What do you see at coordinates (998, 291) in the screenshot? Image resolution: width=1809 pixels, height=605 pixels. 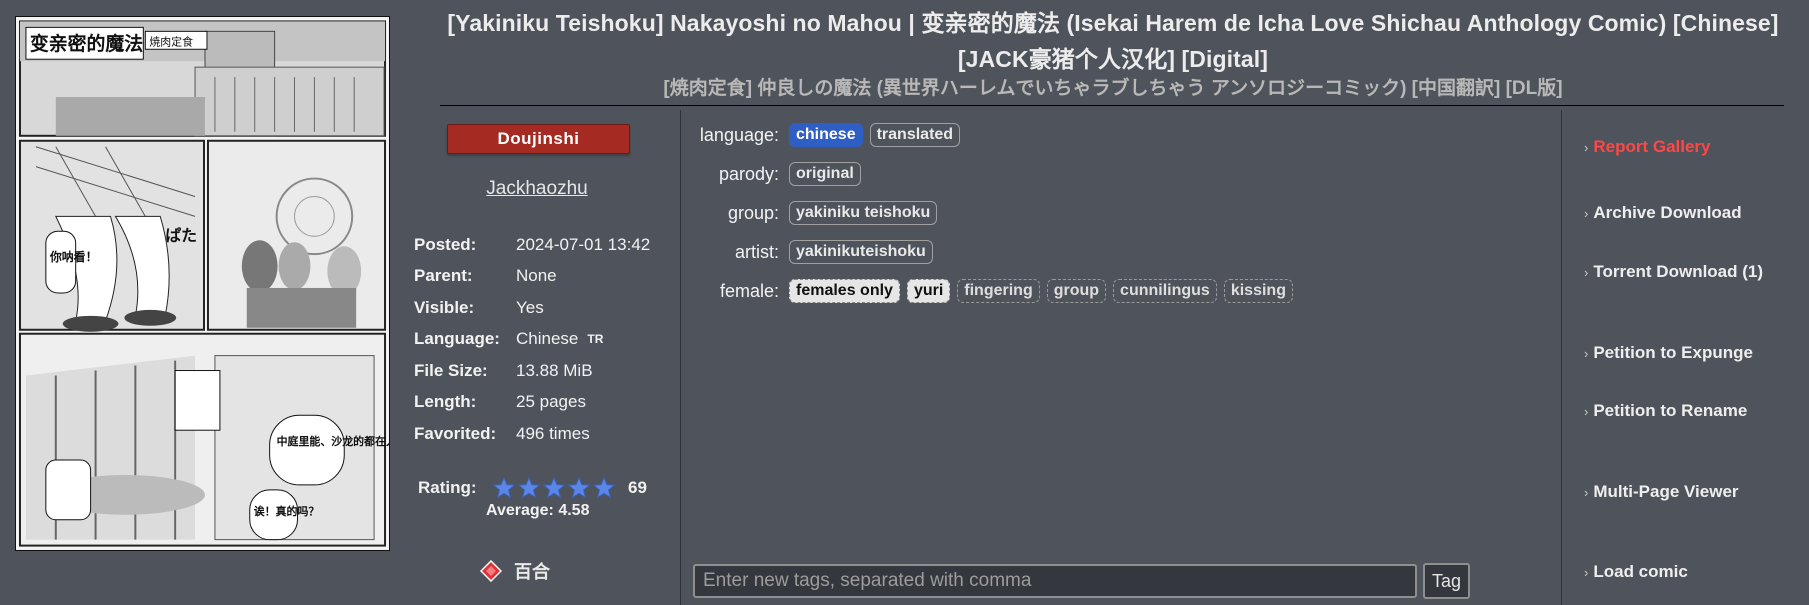 I see `tag-chip: fingering` at bounding box center [998, 291].